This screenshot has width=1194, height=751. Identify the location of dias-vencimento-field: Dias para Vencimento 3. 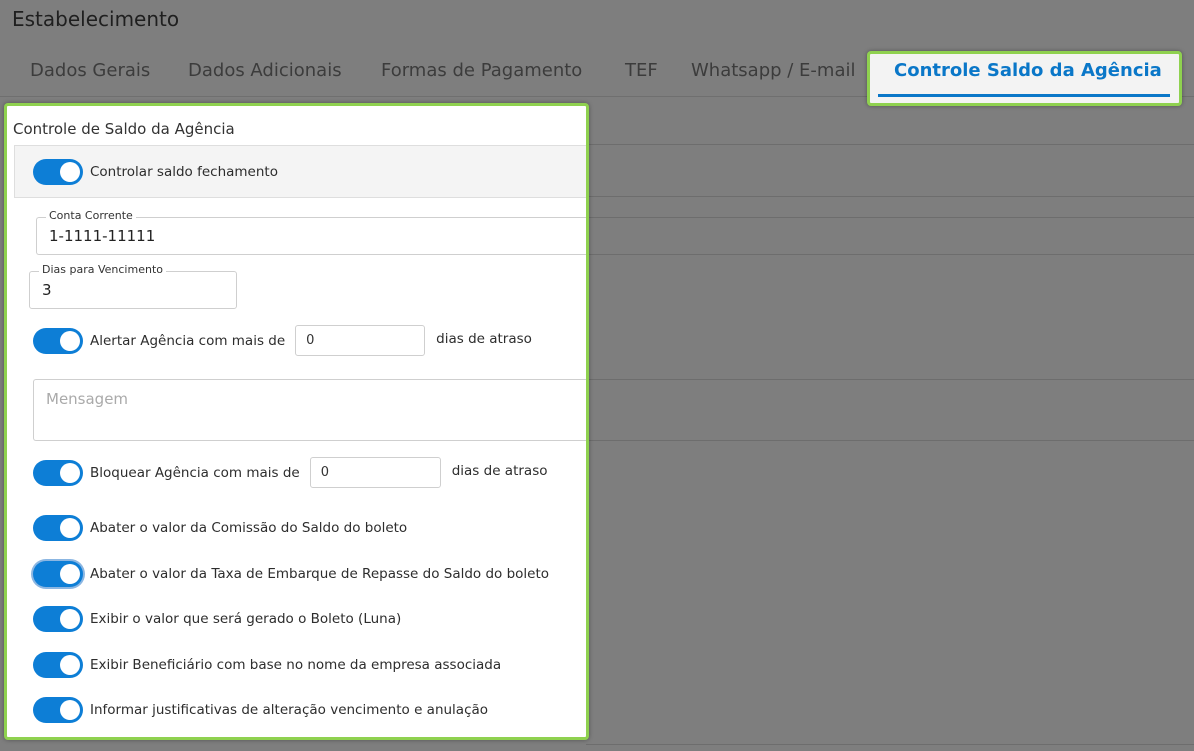
(133, 286).